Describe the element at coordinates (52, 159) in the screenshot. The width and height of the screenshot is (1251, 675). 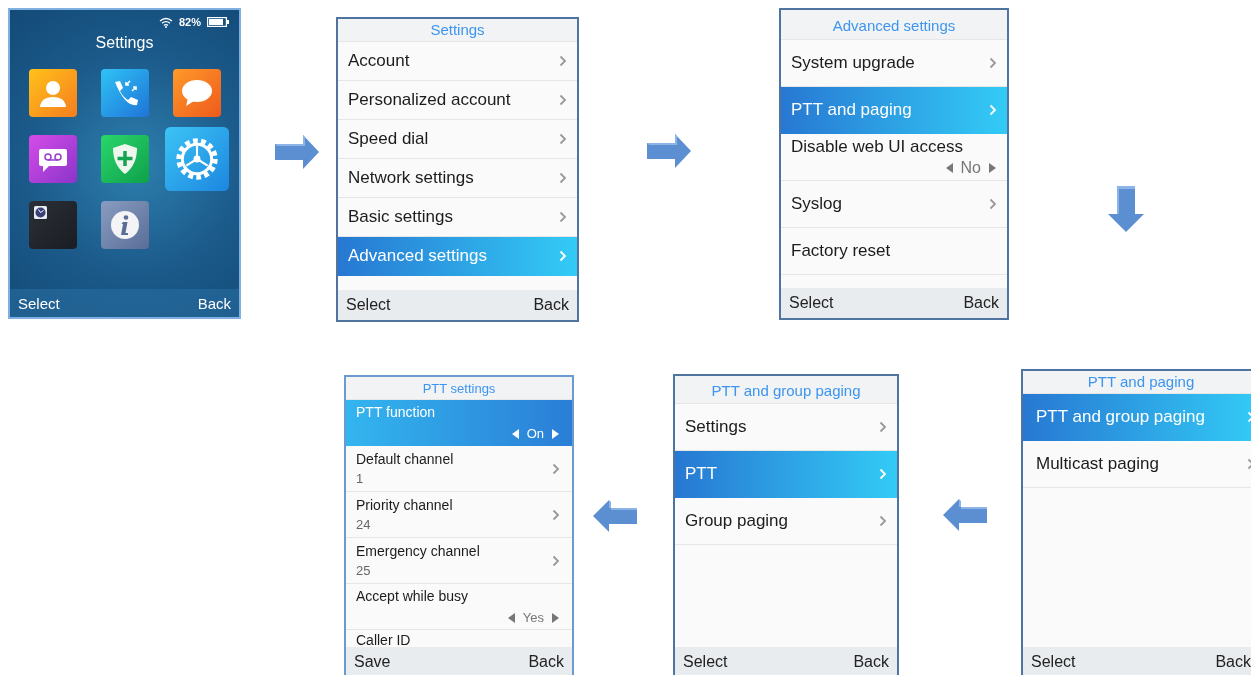
I see `voicemail-icon` at that location.